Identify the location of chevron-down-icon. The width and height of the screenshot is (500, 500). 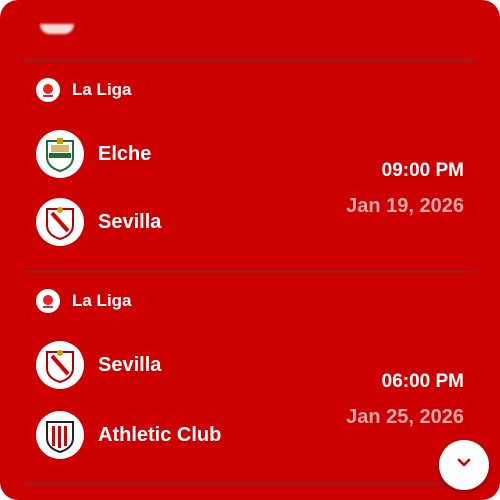
(464, 465).